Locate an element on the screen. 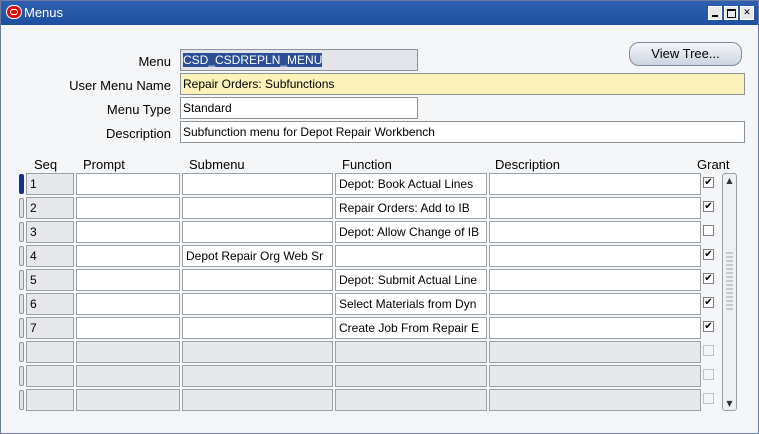  function-cell: Depot: Book Actual Lines is located at coordinates (411, 184).